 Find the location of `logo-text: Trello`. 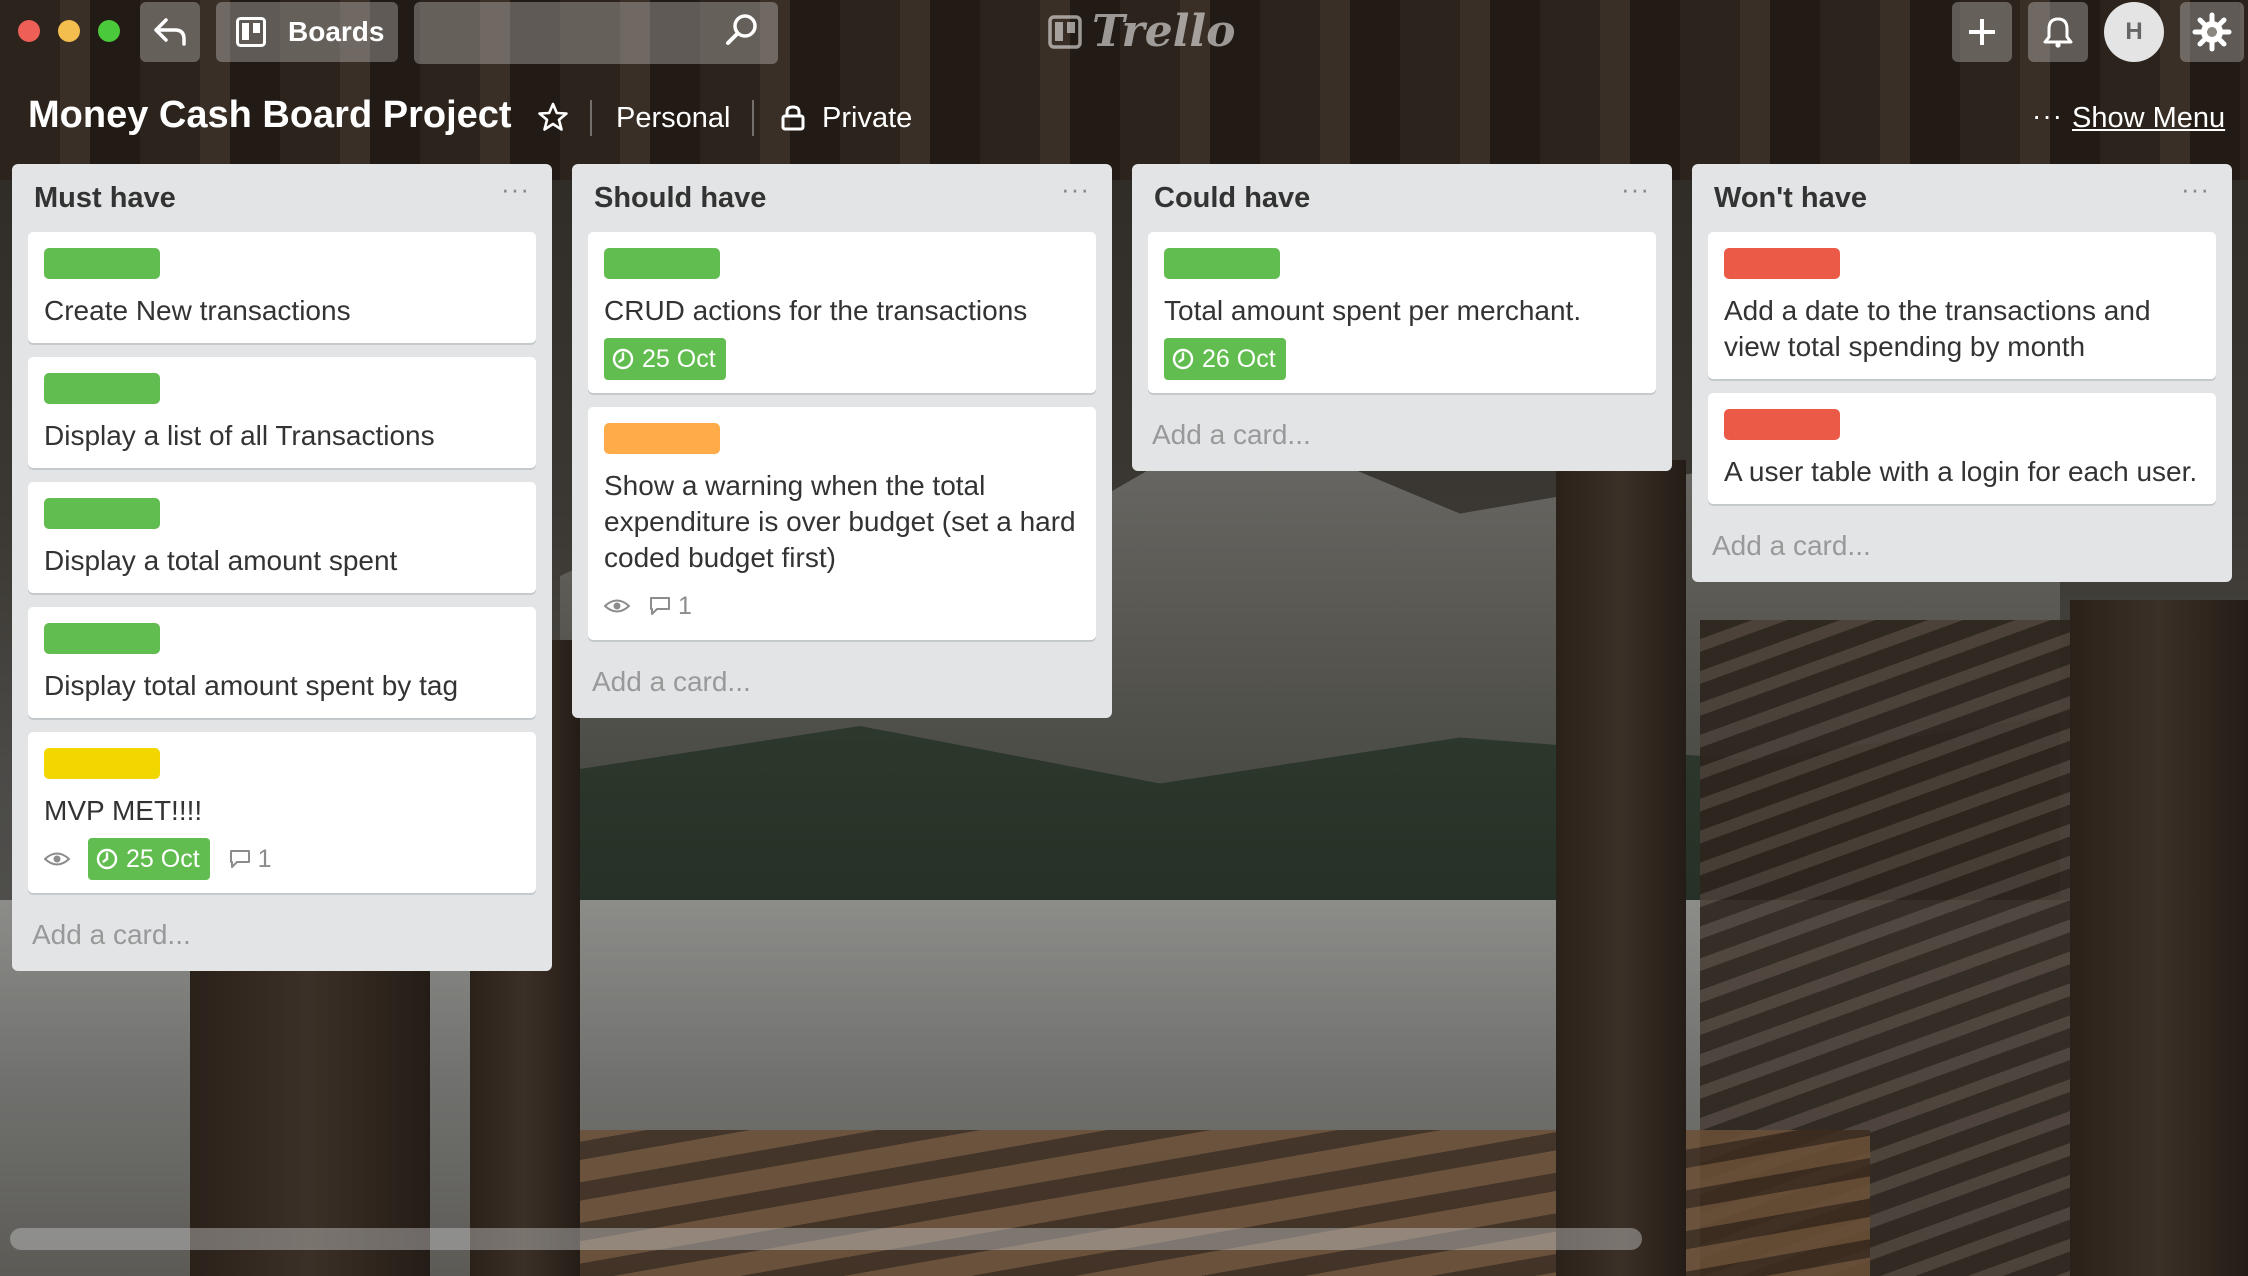

logo-text: Trello is located at coordinates (1164, 31).